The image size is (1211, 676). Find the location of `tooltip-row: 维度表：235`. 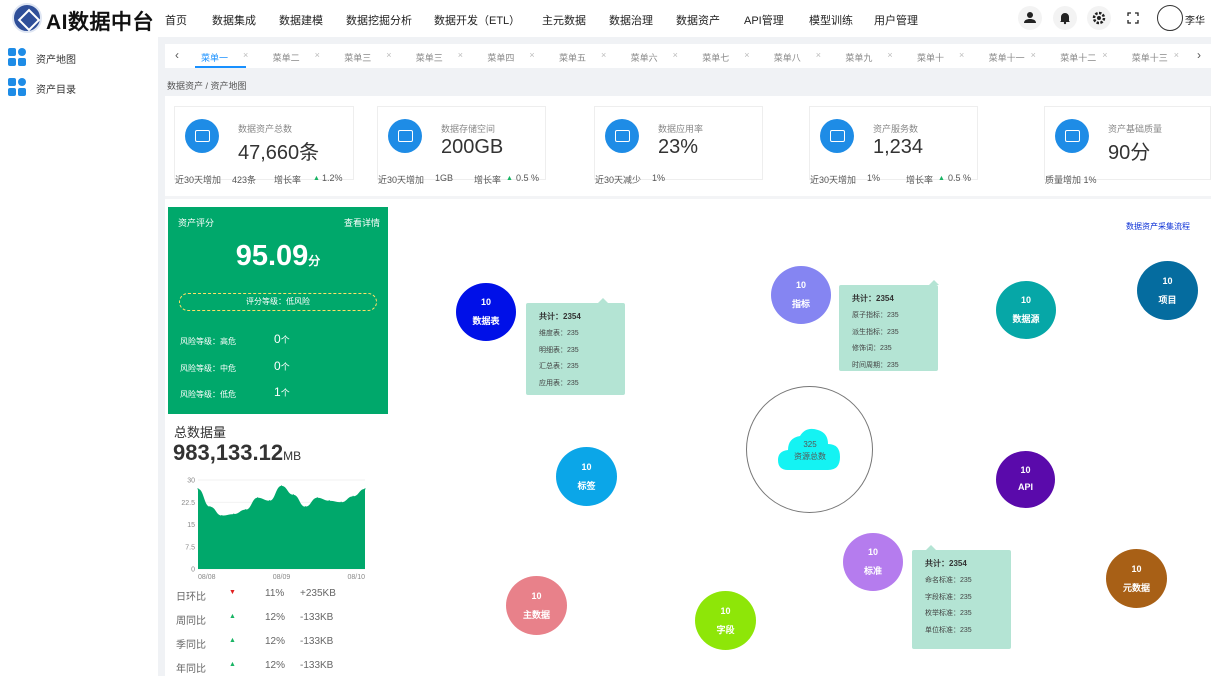

tooltip-row: 维度表：235 is located at coordinates (559, 333).